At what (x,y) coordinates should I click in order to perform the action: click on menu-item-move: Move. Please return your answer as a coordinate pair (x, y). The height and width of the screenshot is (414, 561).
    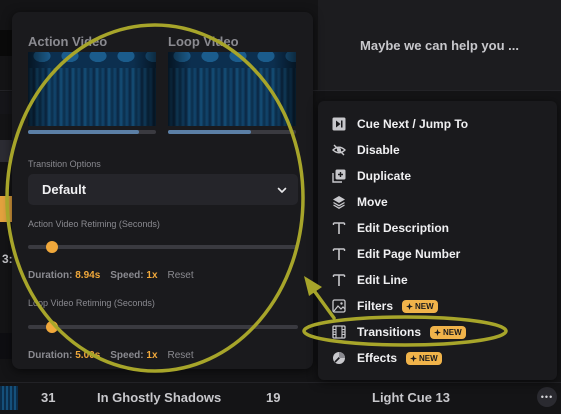
    Looking at the image, I should click on (360, 202).